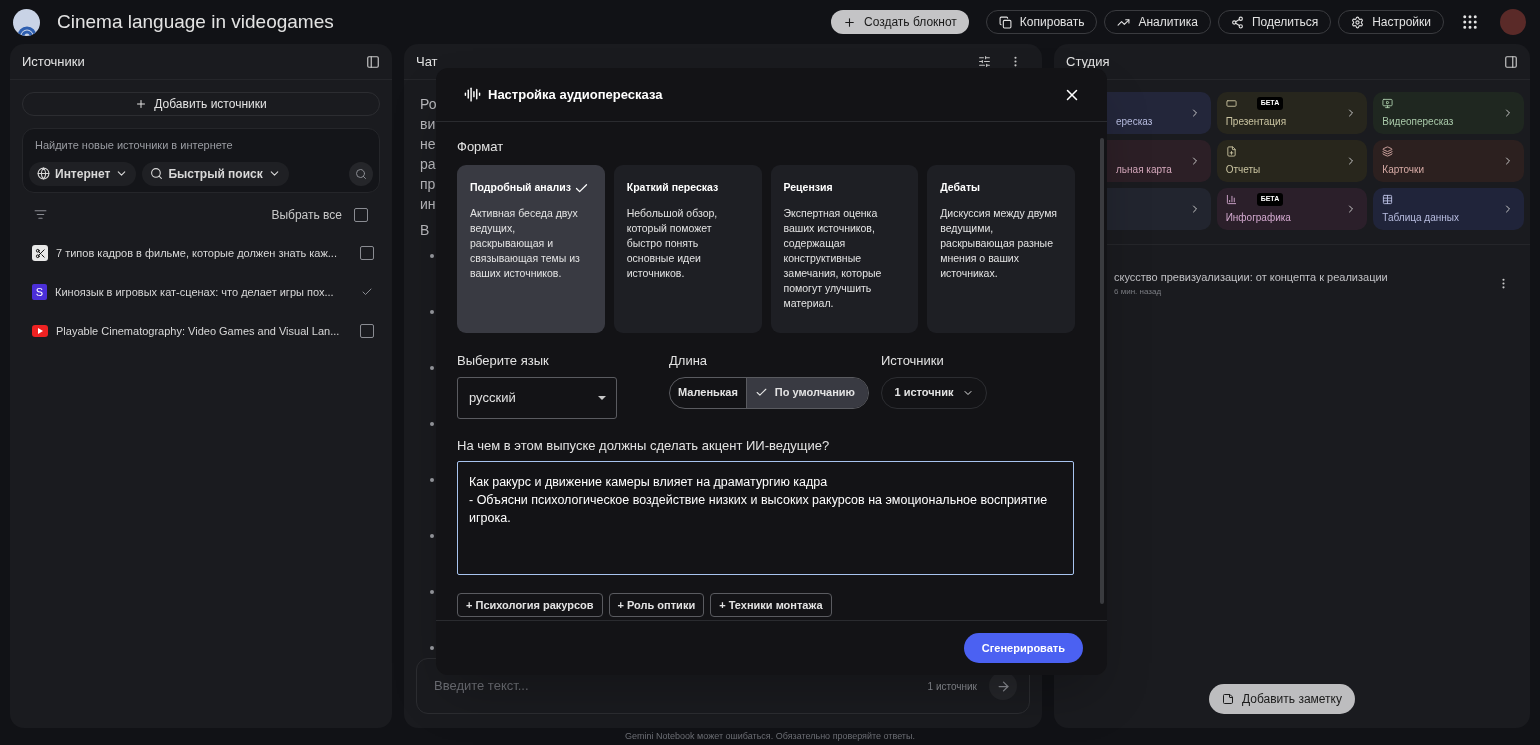 The width and height of the screenshot is (1540, 745). I want to click on generate-button: Сгенерировать, so click(1023, 648).